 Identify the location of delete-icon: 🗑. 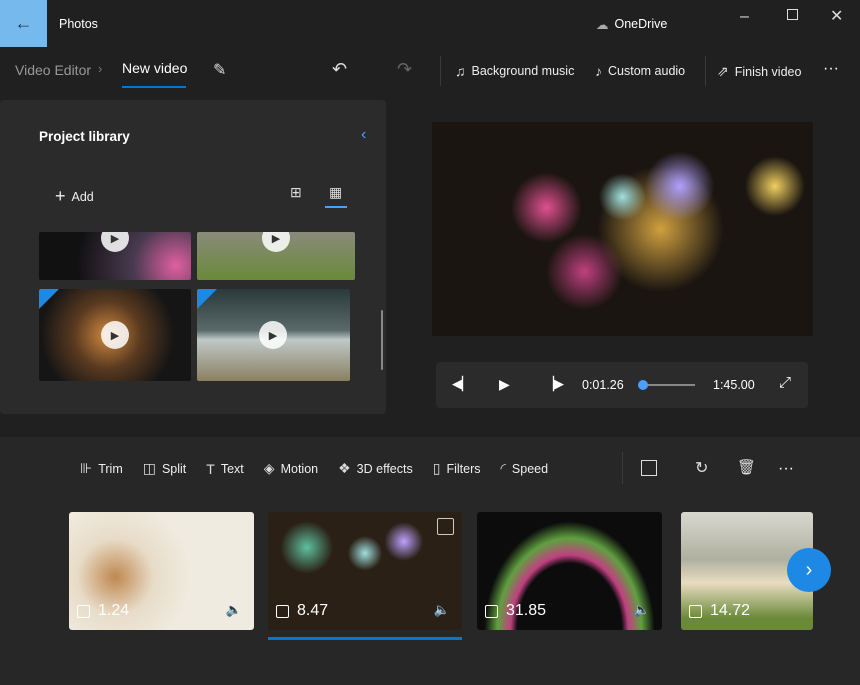
(746, 467).